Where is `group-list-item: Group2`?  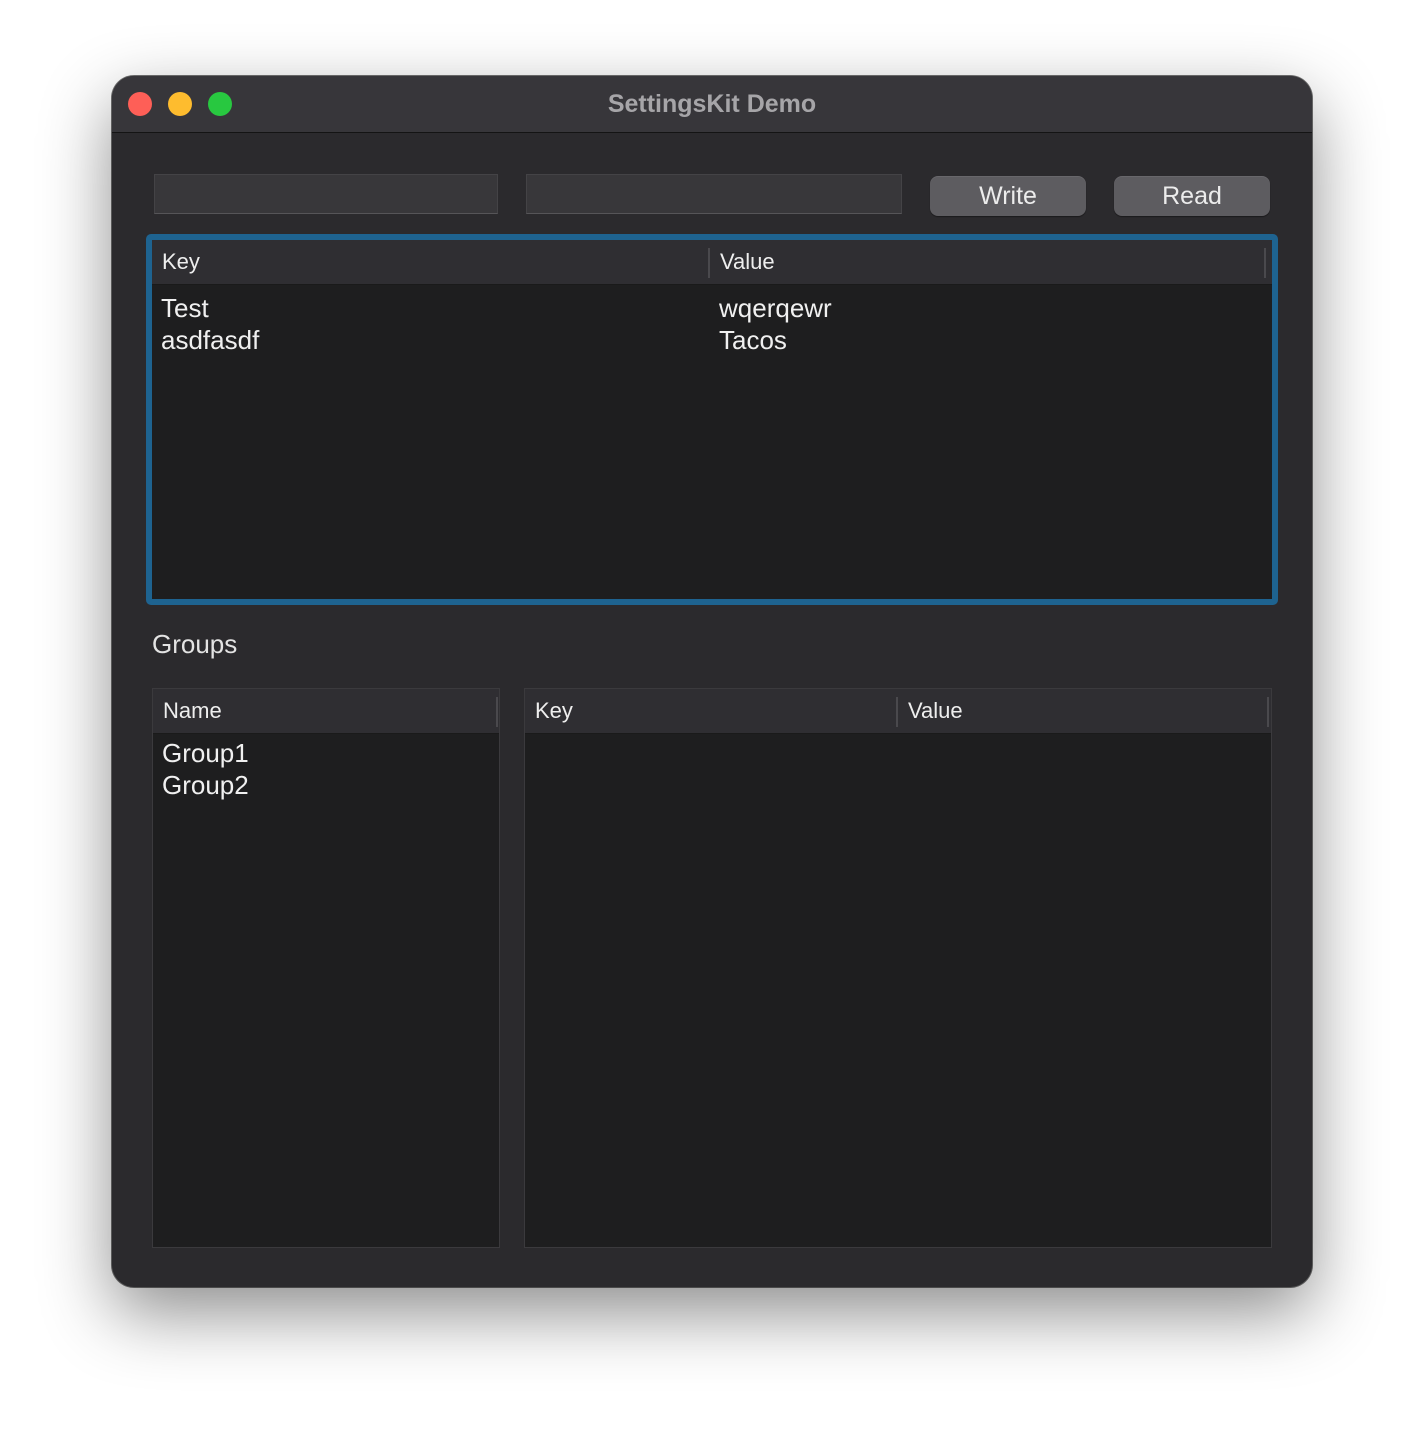 group-list-item: Group2 is located at coordinates (205, 785).